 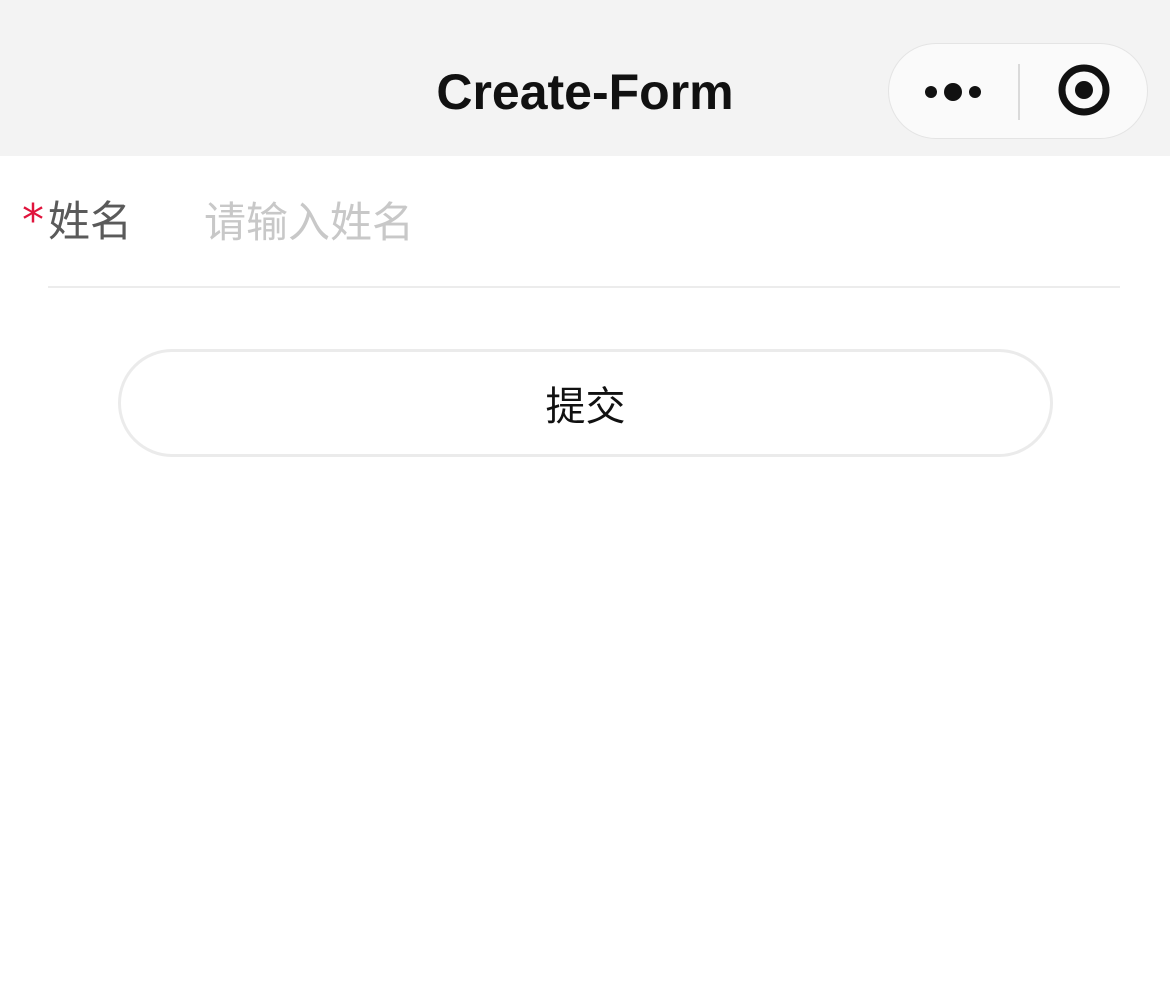 I want to click on required-mark: *, so click(x=33, y=220).